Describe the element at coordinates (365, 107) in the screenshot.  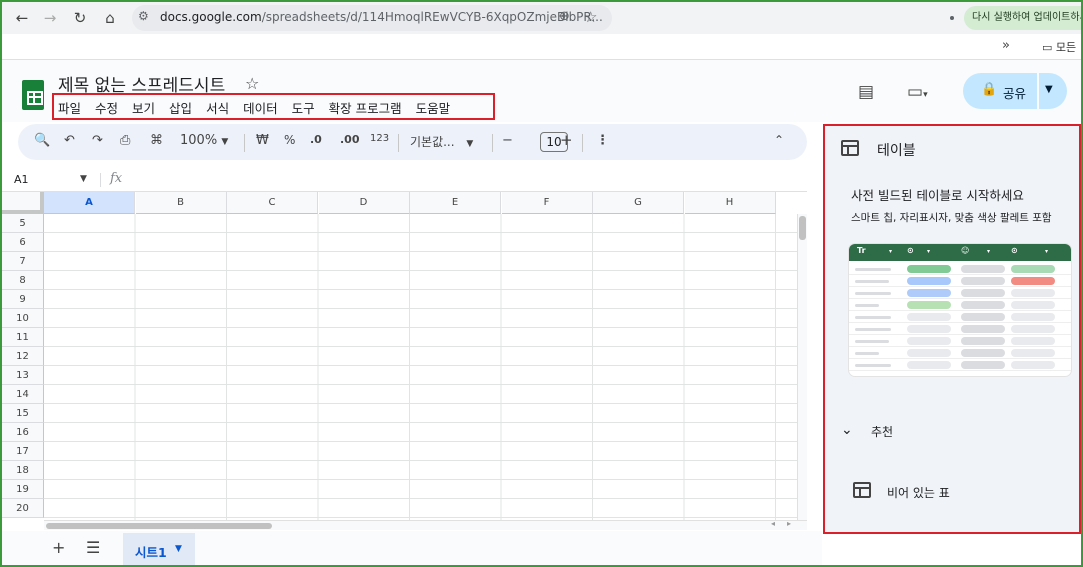
I see `menu-extensions: 확장 프로그램` at that location.